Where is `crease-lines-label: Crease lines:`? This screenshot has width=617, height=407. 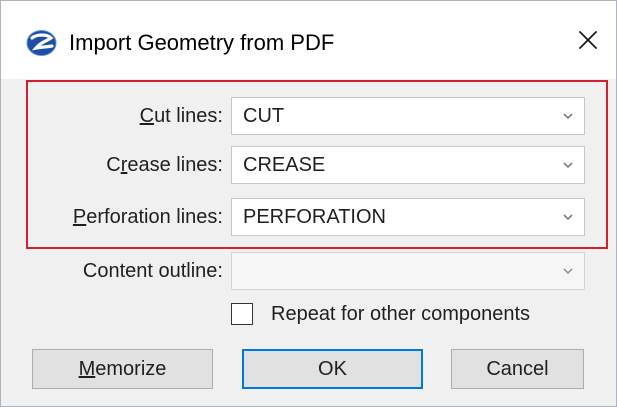
crease-lines-label: Crease lines: is located at coordinates (164, 165).